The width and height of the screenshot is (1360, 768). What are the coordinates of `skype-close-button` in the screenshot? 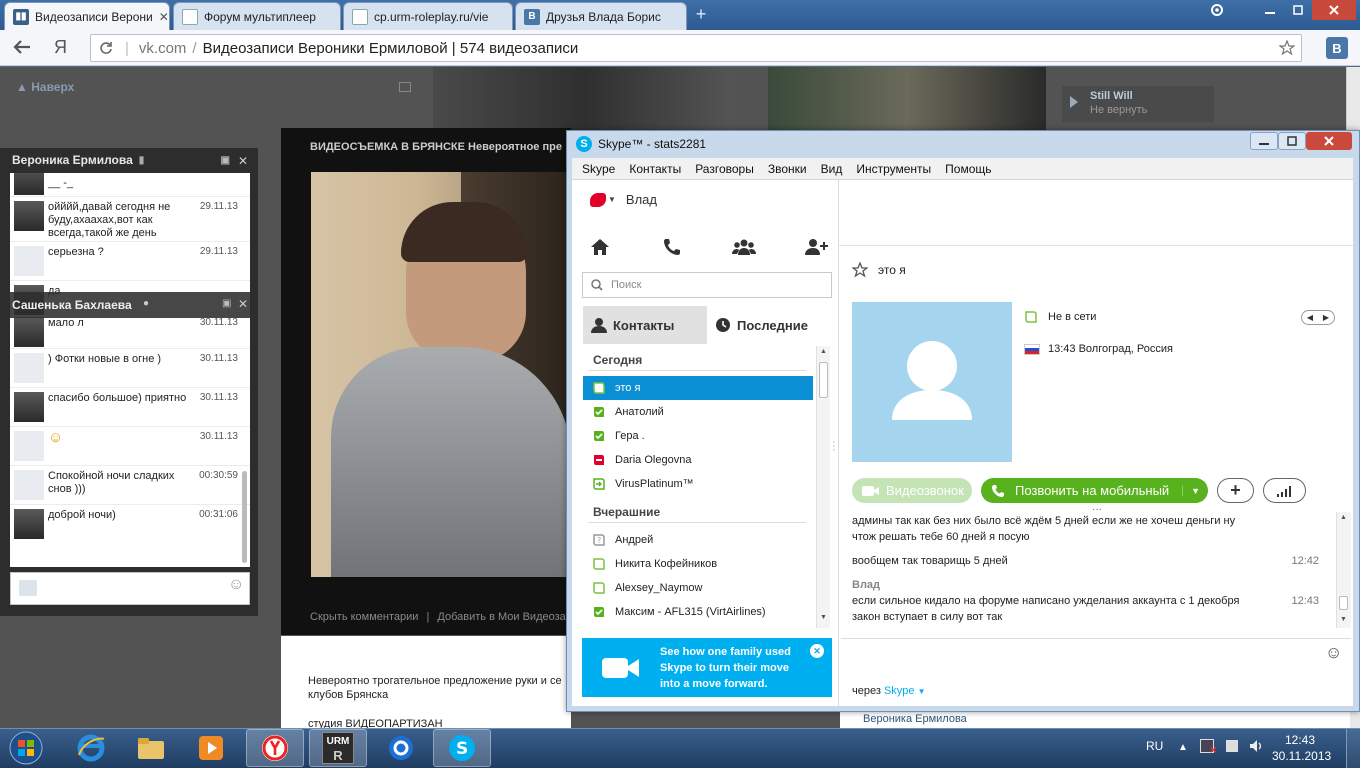 It's located at (1329, 141).